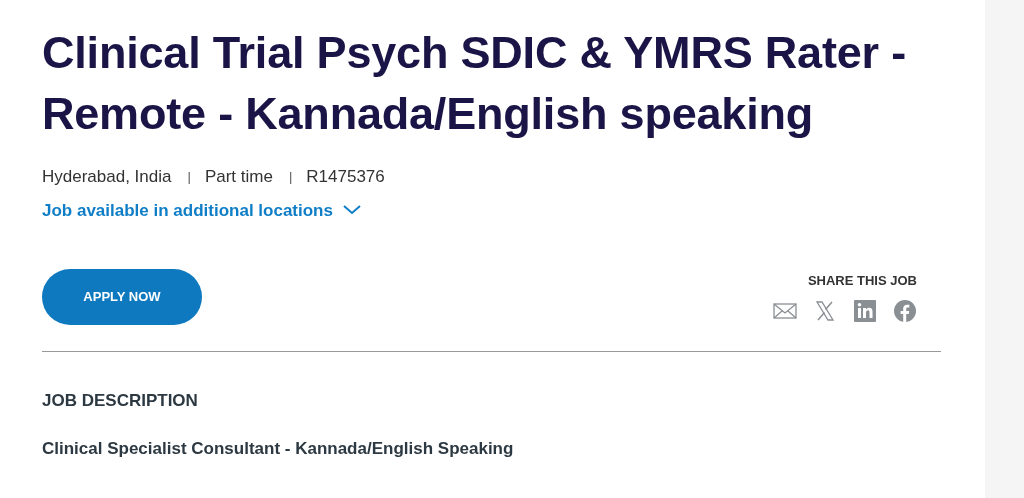 The image size is (1024, 498). I want to click on share-label: SHARE THIS JOB, so click(862, 281).